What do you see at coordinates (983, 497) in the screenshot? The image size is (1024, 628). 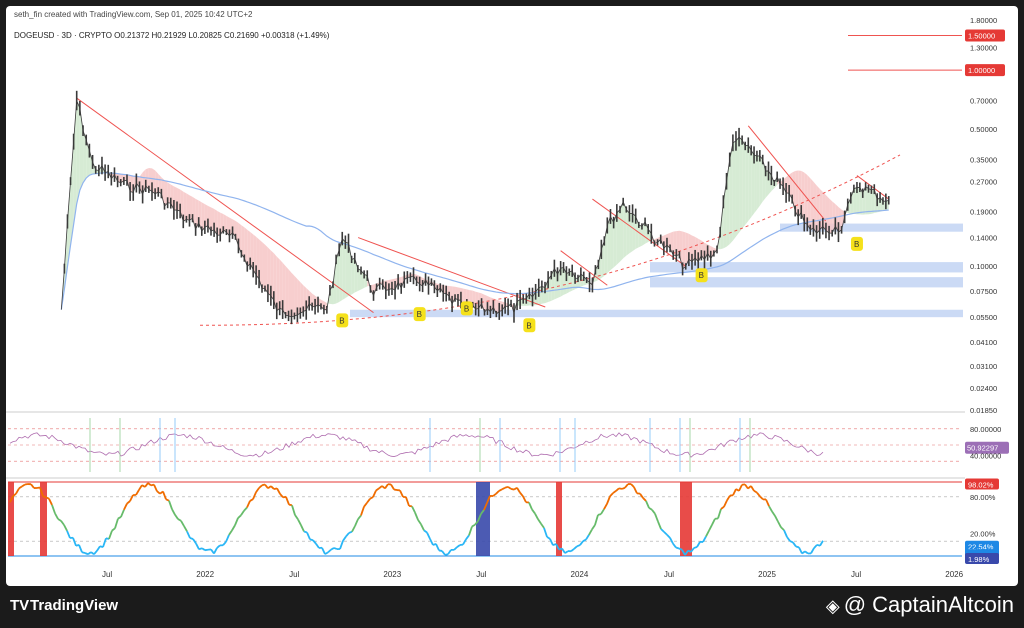 I see `stoch-tick-80: 80.00%` at bounding box center [983, 497].